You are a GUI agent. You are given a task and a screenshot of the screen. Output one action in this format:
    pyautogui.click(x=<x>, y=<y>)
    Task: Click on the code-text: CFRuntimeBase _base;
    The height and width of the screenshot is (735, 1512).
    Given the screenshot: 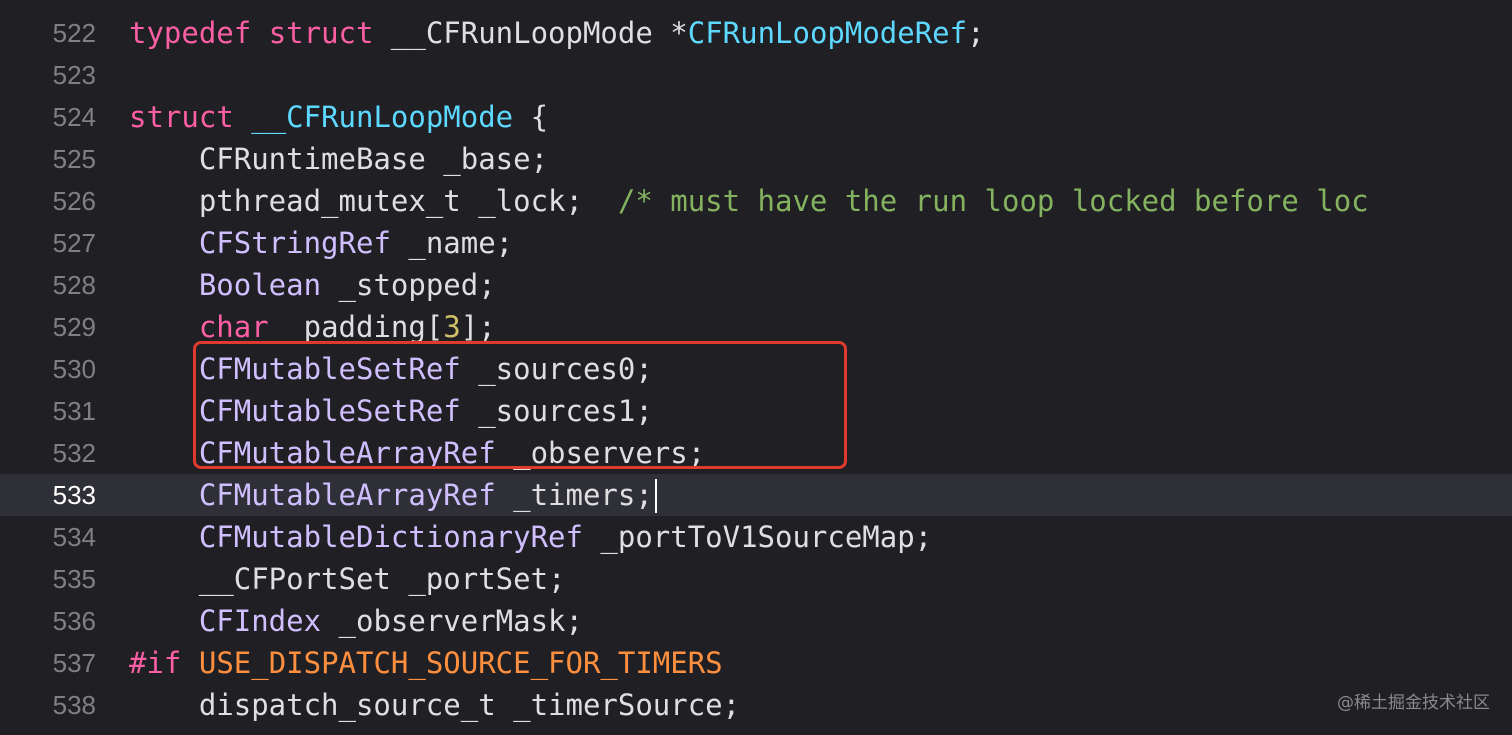 What is the action you would take?
    pyautogui.click(x=338, y=159)
    